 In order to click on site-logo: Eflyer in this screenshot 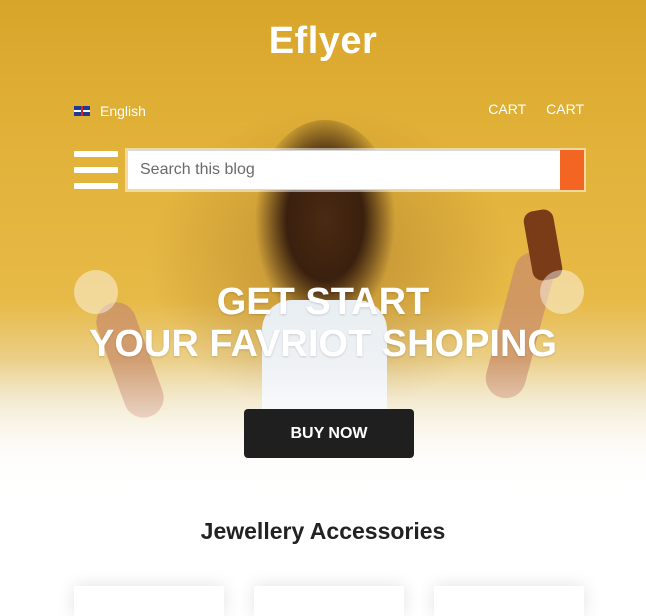, I will do `click(323, 41)`.